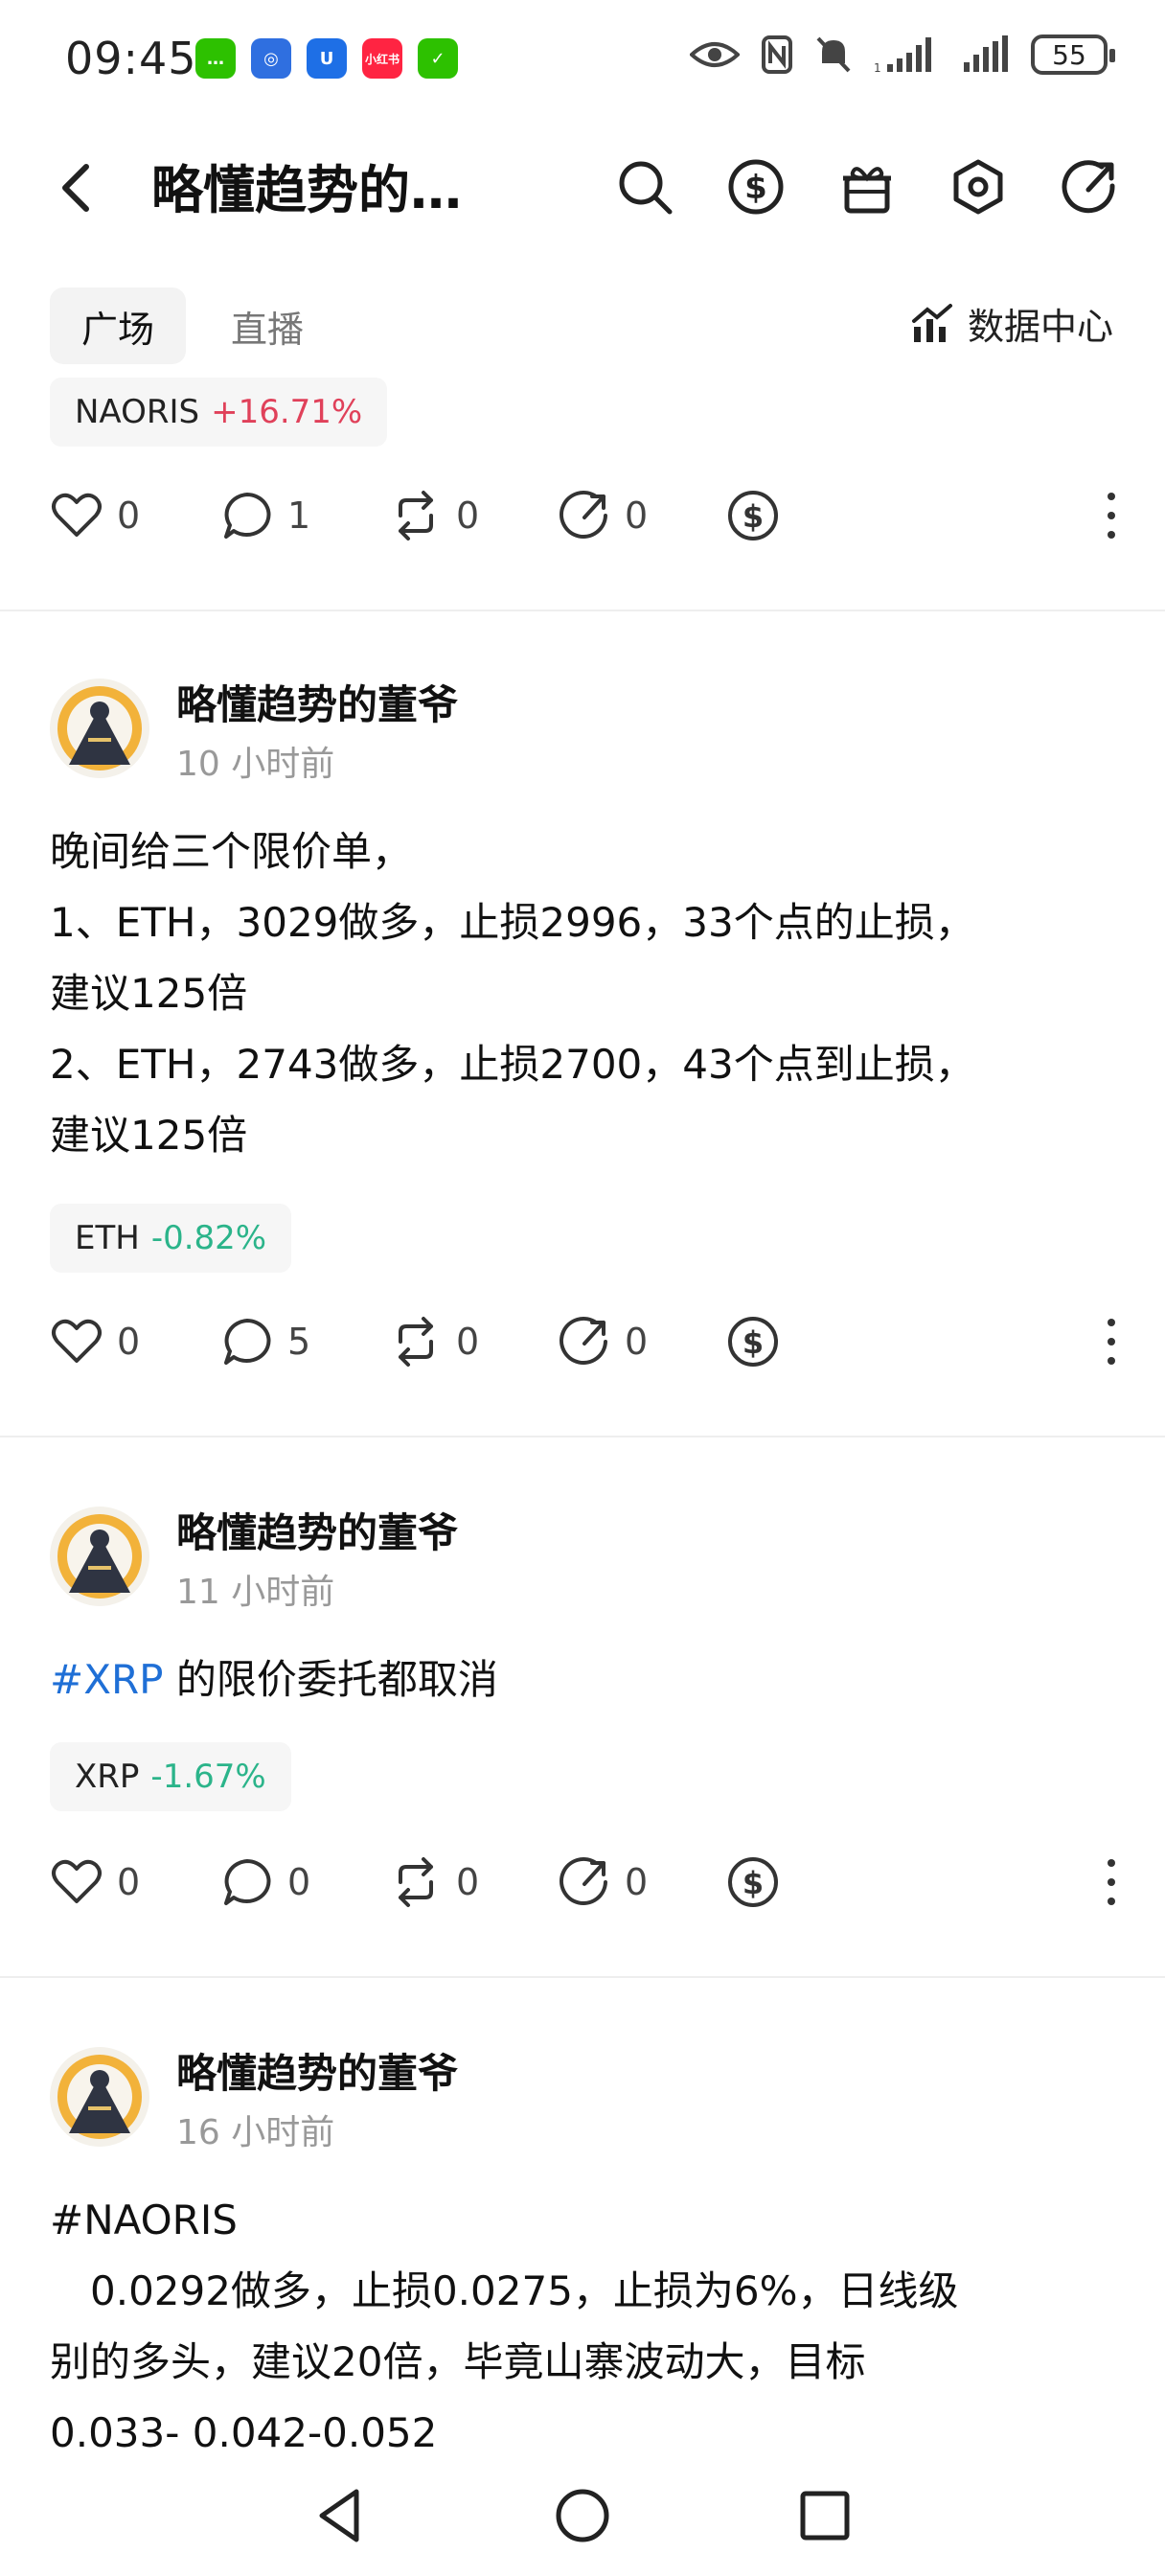 This screenshot has width=1165, height=2576. Describe the element at coordinates (267, 326) in the screenshot. I see `tab-live: 直播` at that location.